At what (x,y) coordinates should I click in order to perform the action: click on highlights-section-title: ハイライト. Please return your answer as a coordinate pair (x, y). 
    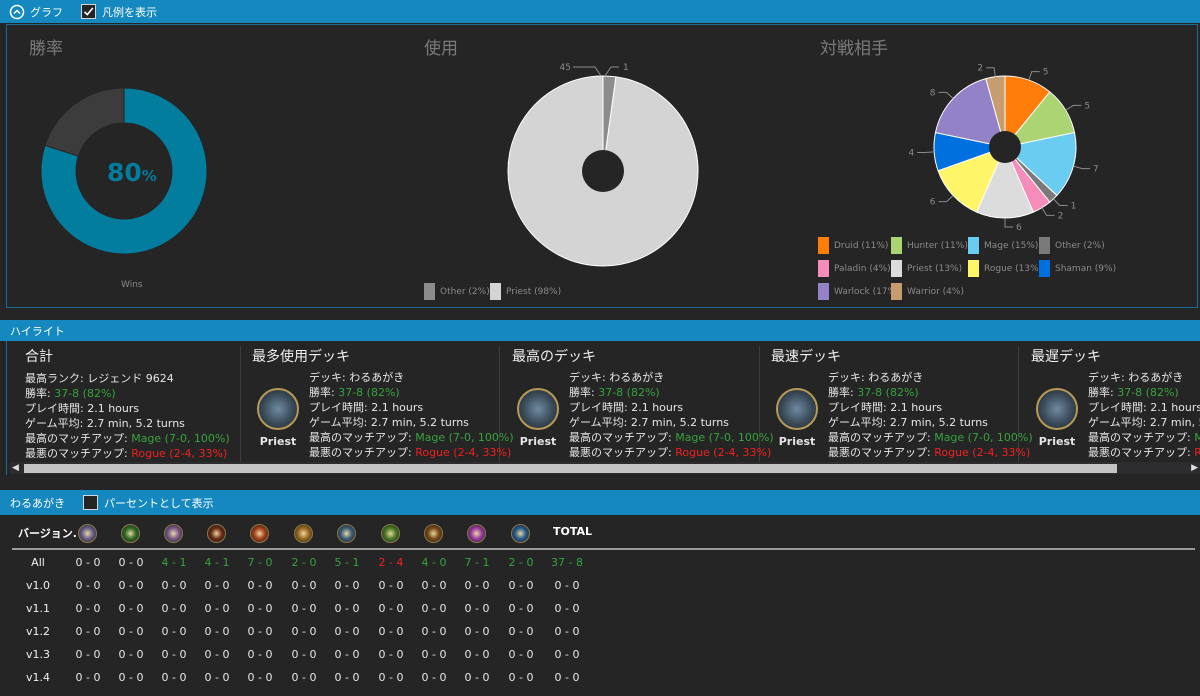
    Looking at the image, I should click on (37, 331).